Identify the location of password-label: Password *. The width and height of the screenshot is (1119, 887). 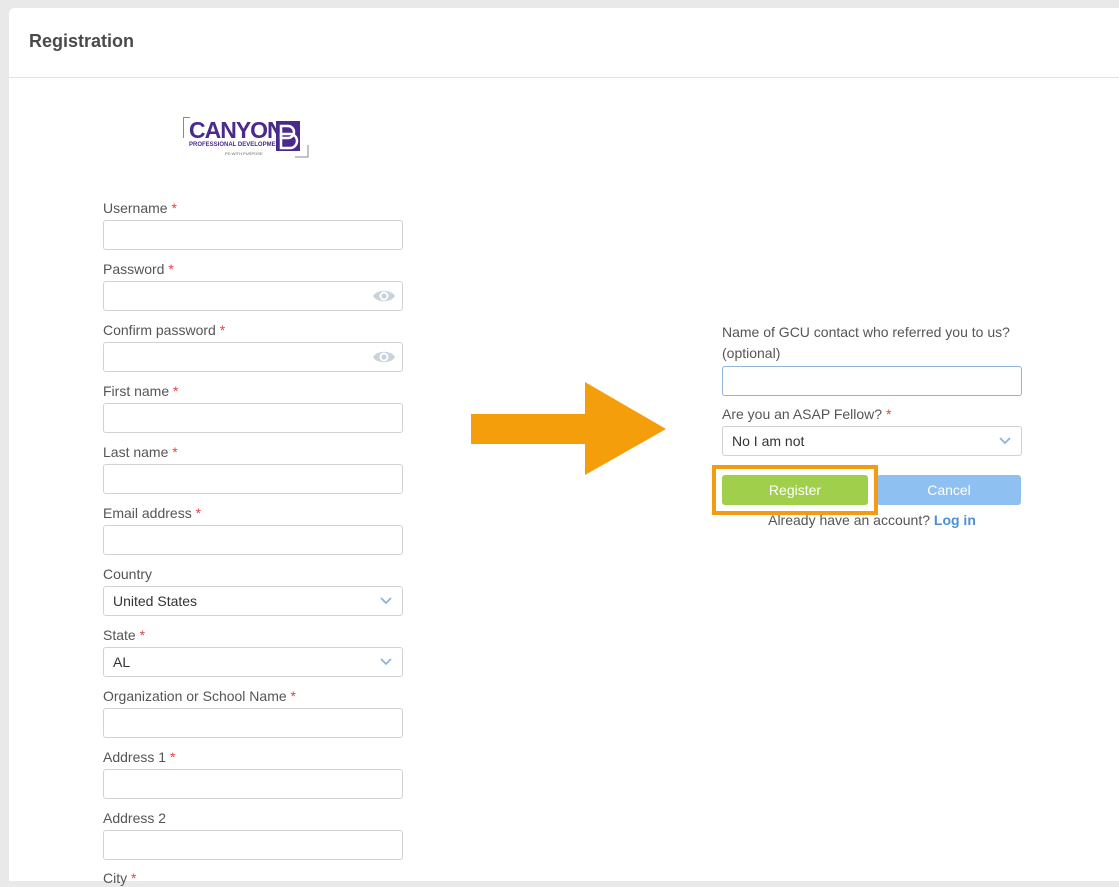
(138, 269).